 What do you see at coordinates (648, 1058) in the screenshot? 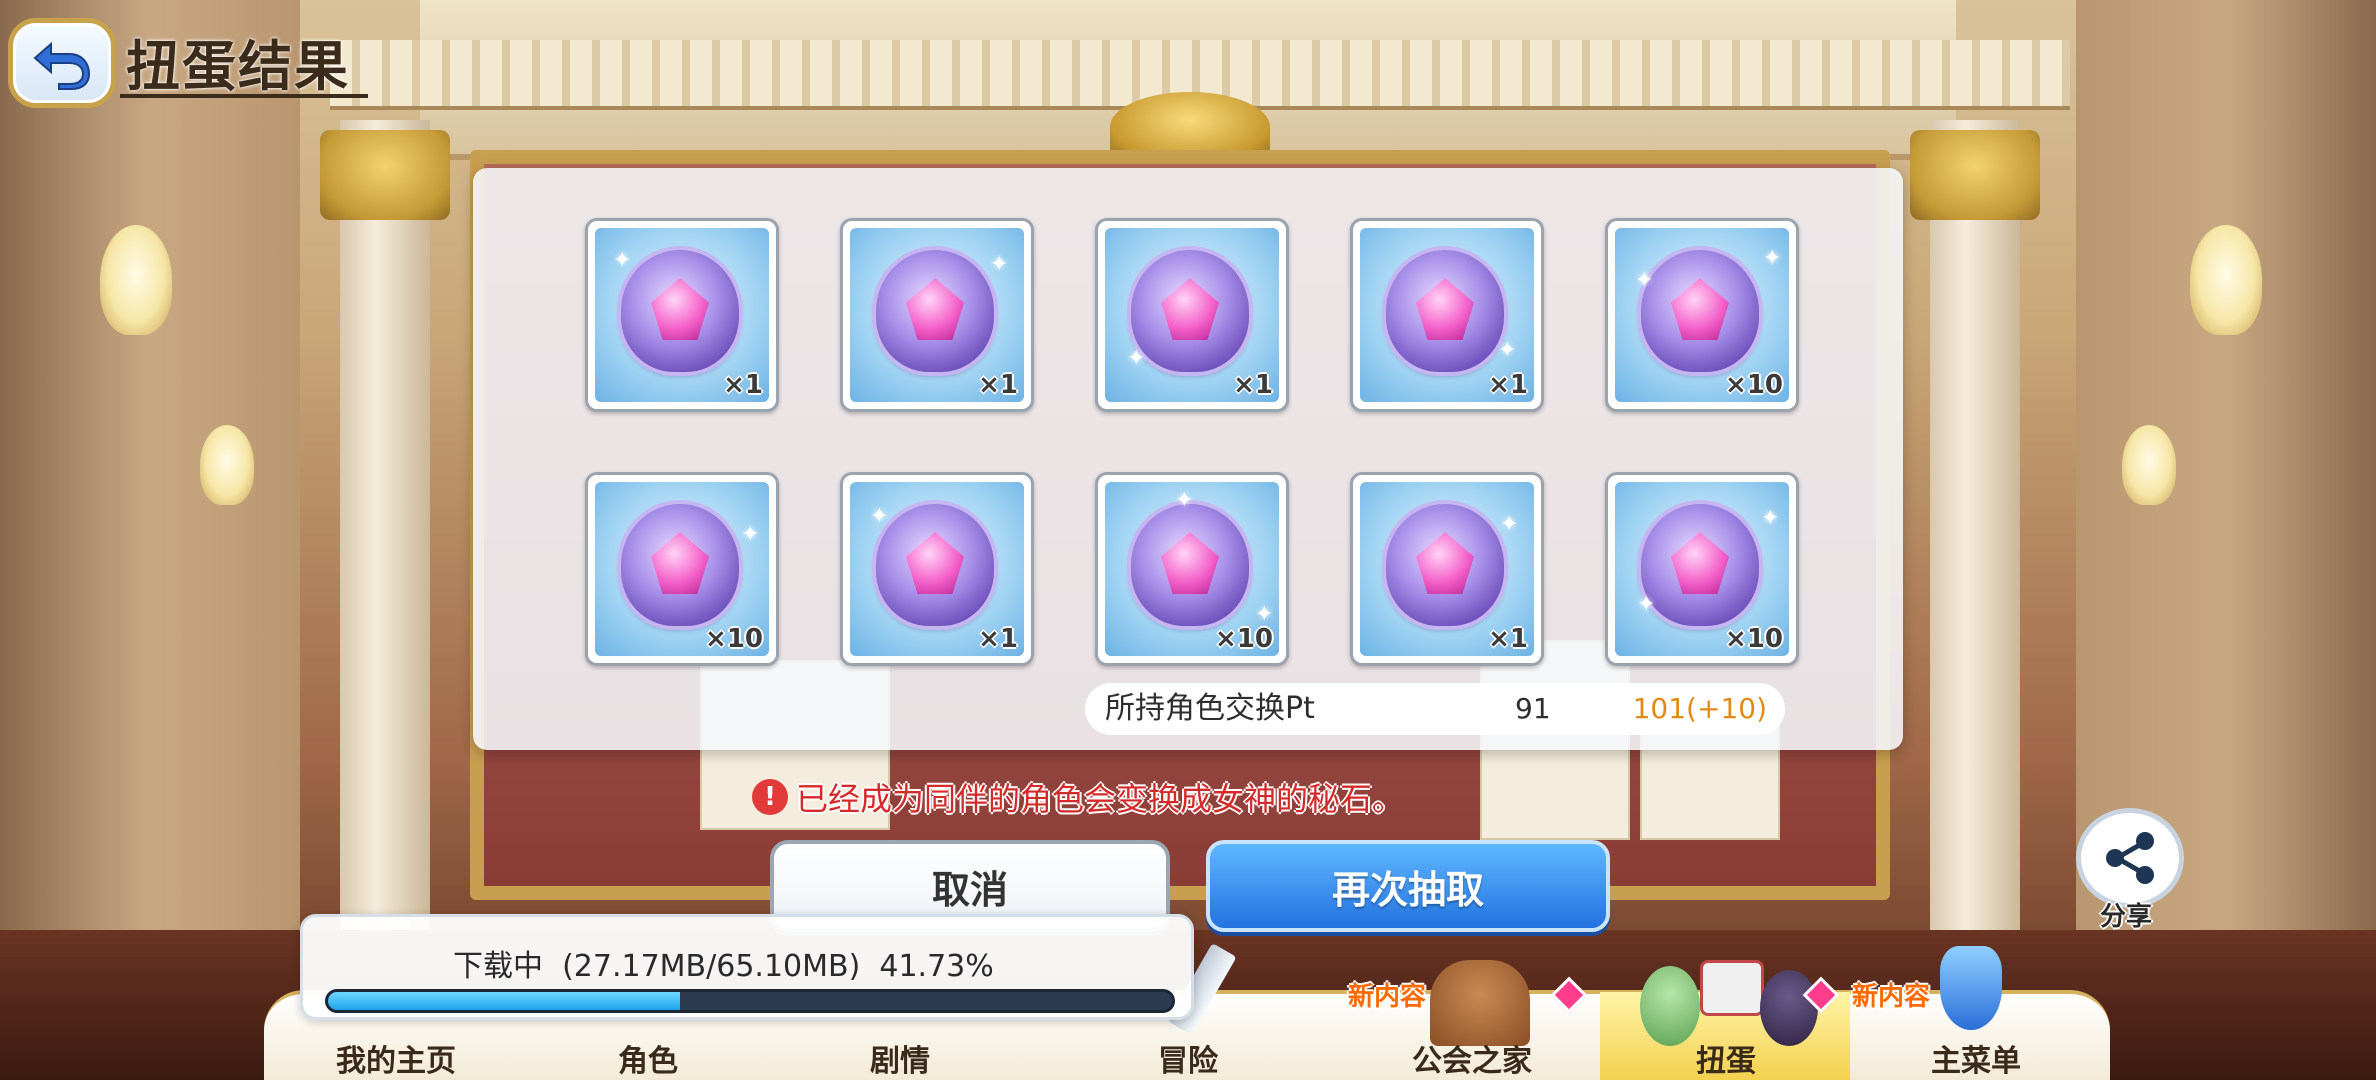
I see `nav-item-character: 角色` at bounding box center [648, 1058].